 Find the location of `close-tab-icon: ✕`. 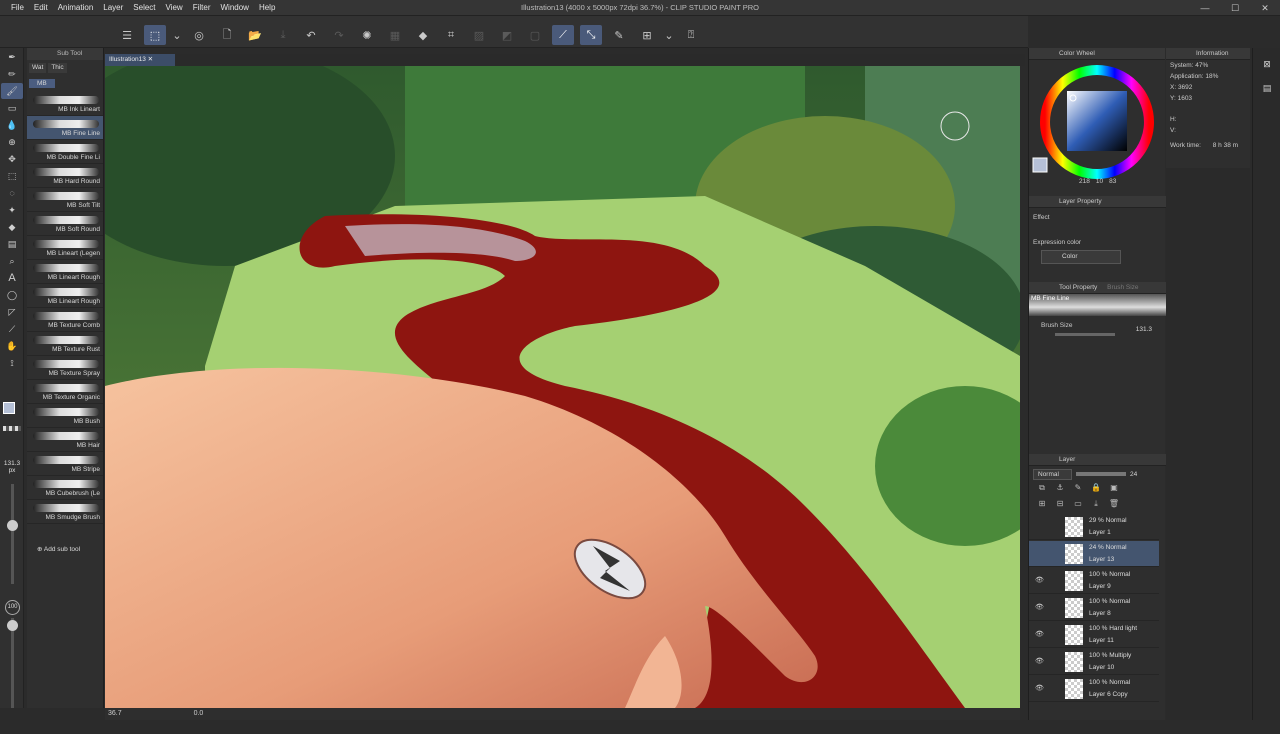

close-tab-icon: ✕ is located at coordinates (150, 59).